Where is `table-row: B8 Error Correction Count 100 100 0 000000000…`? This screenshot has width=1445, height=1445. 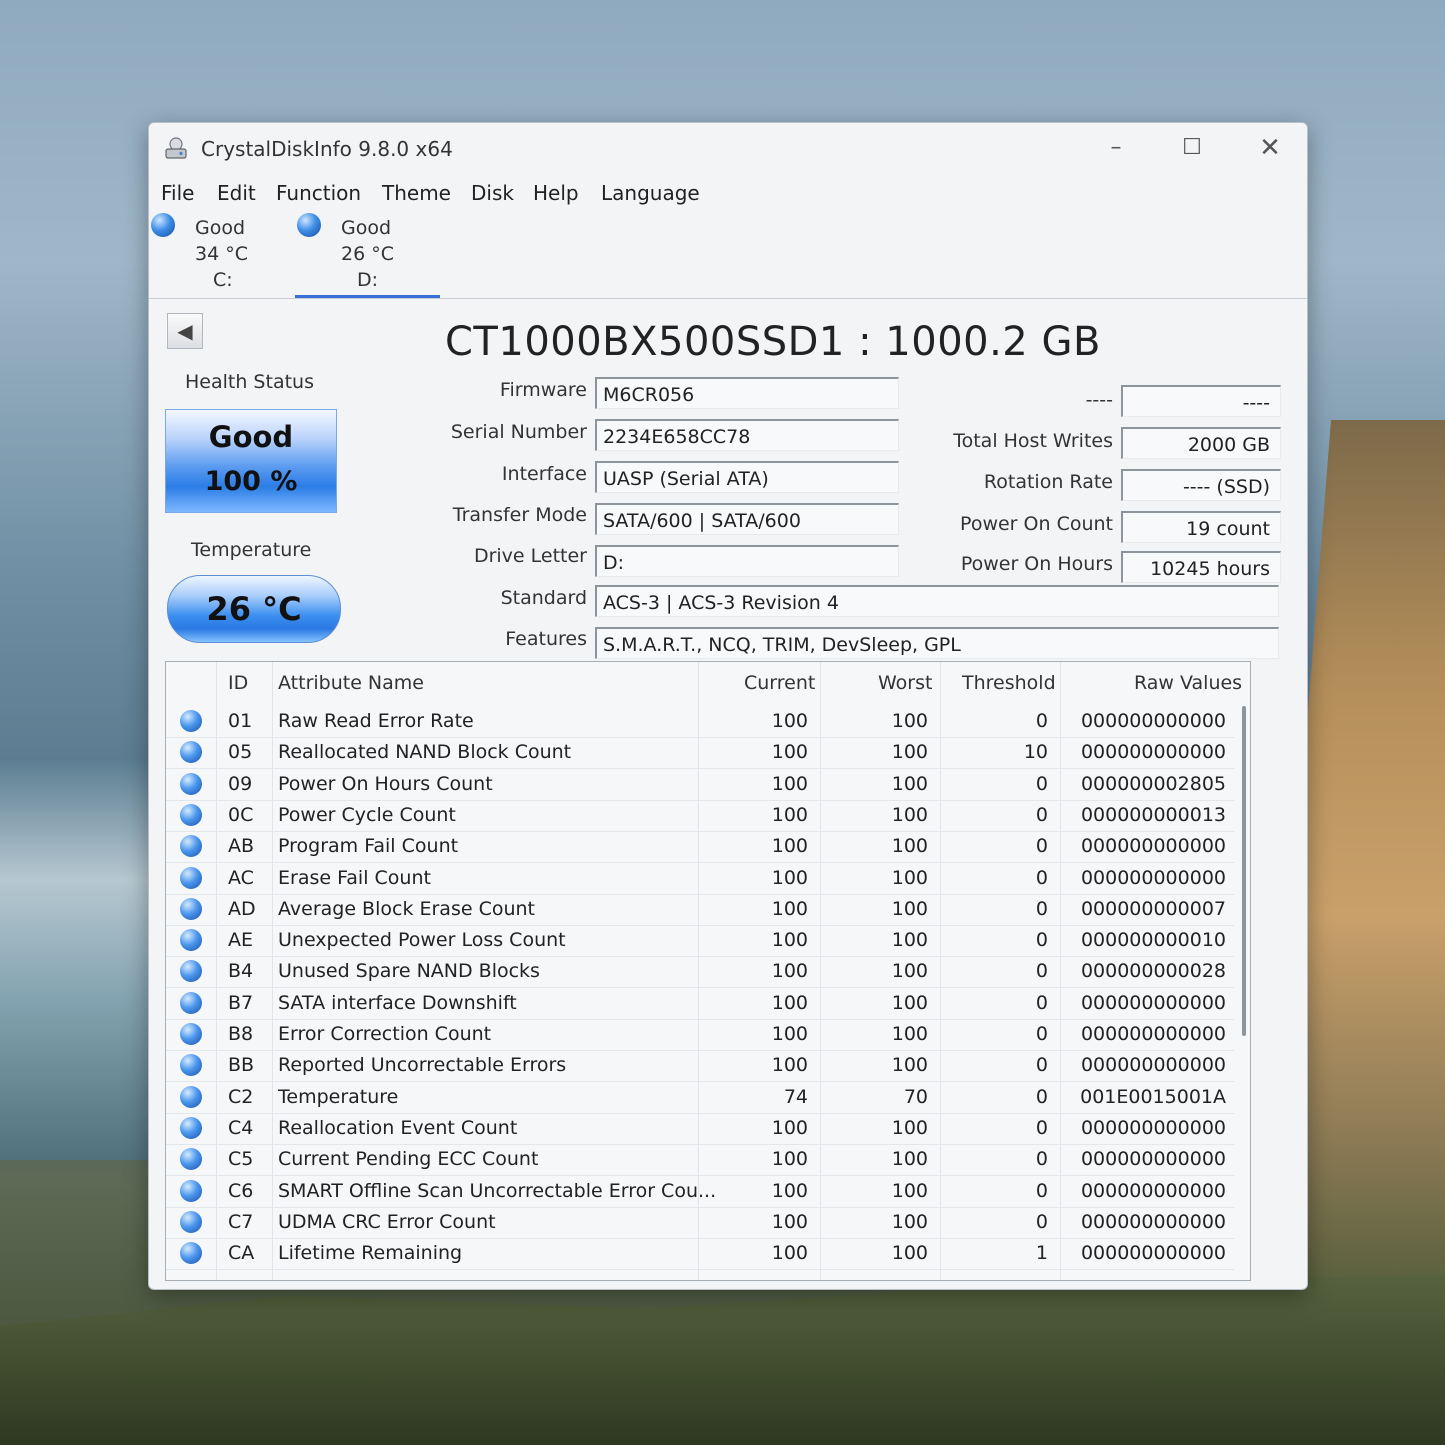 table-row: B8 Error Correction Count 100 100 0 000000000… is located at coordinates (700, 1035).